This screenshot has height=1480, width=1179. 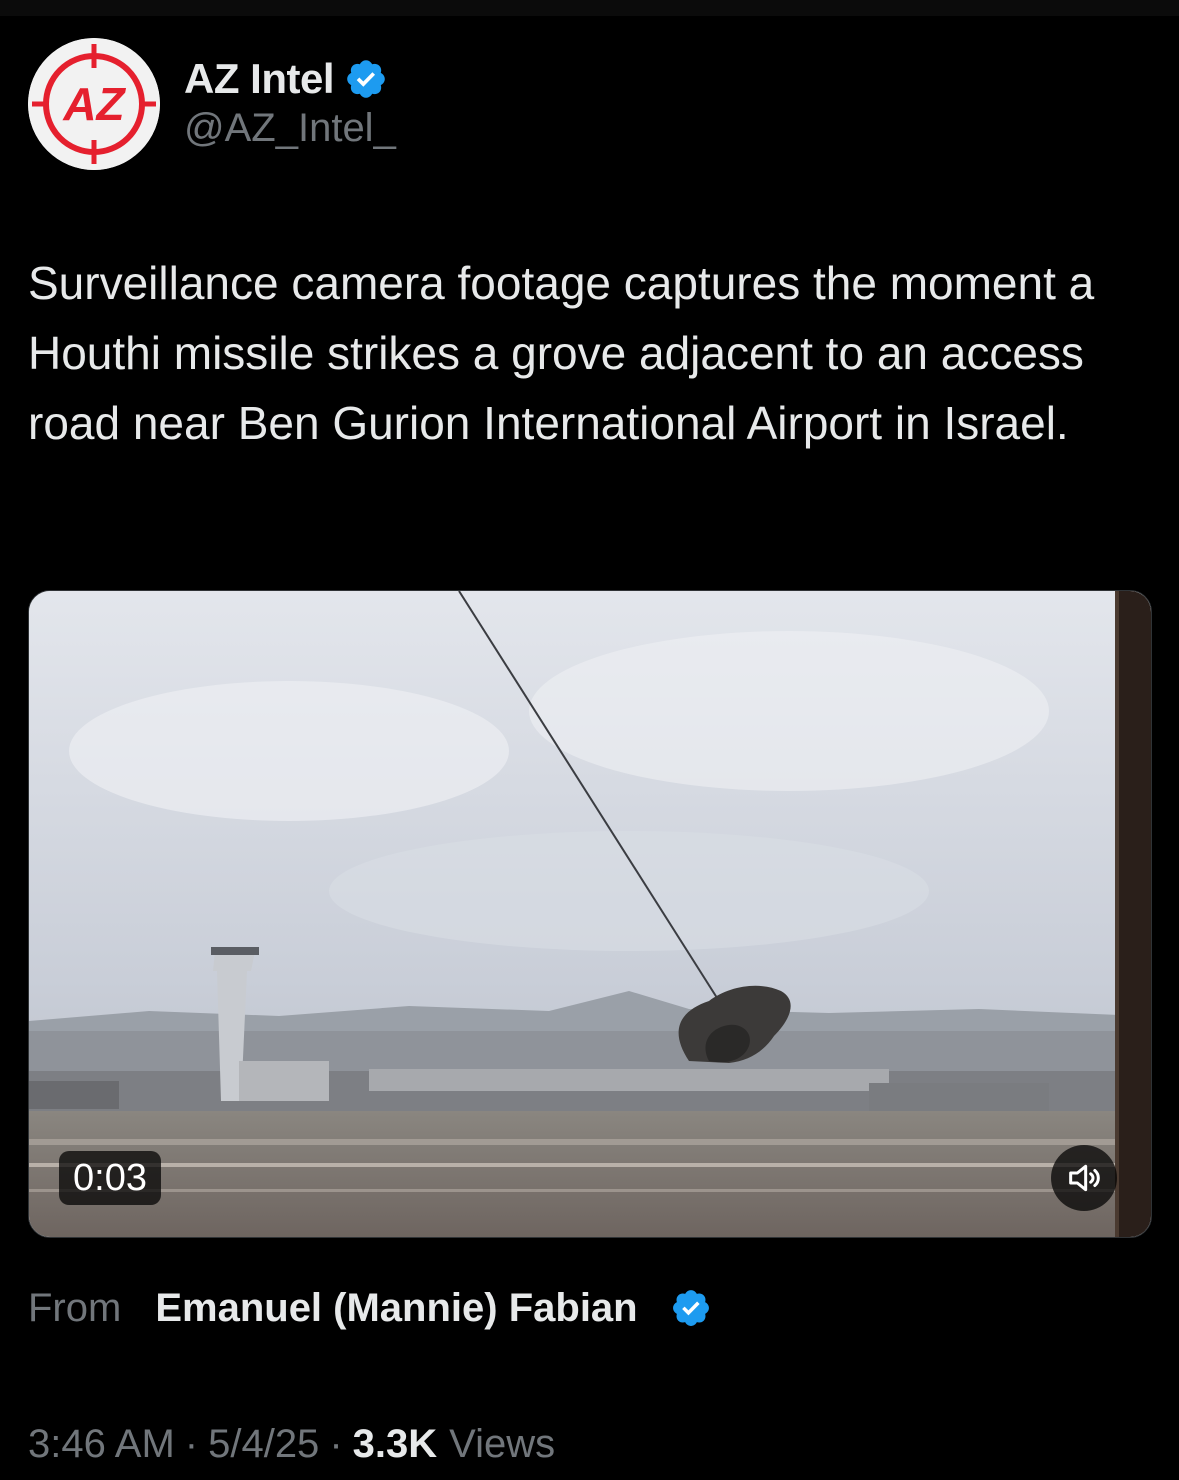 I want to click on volume-button, so click(x=1084, y=1178).